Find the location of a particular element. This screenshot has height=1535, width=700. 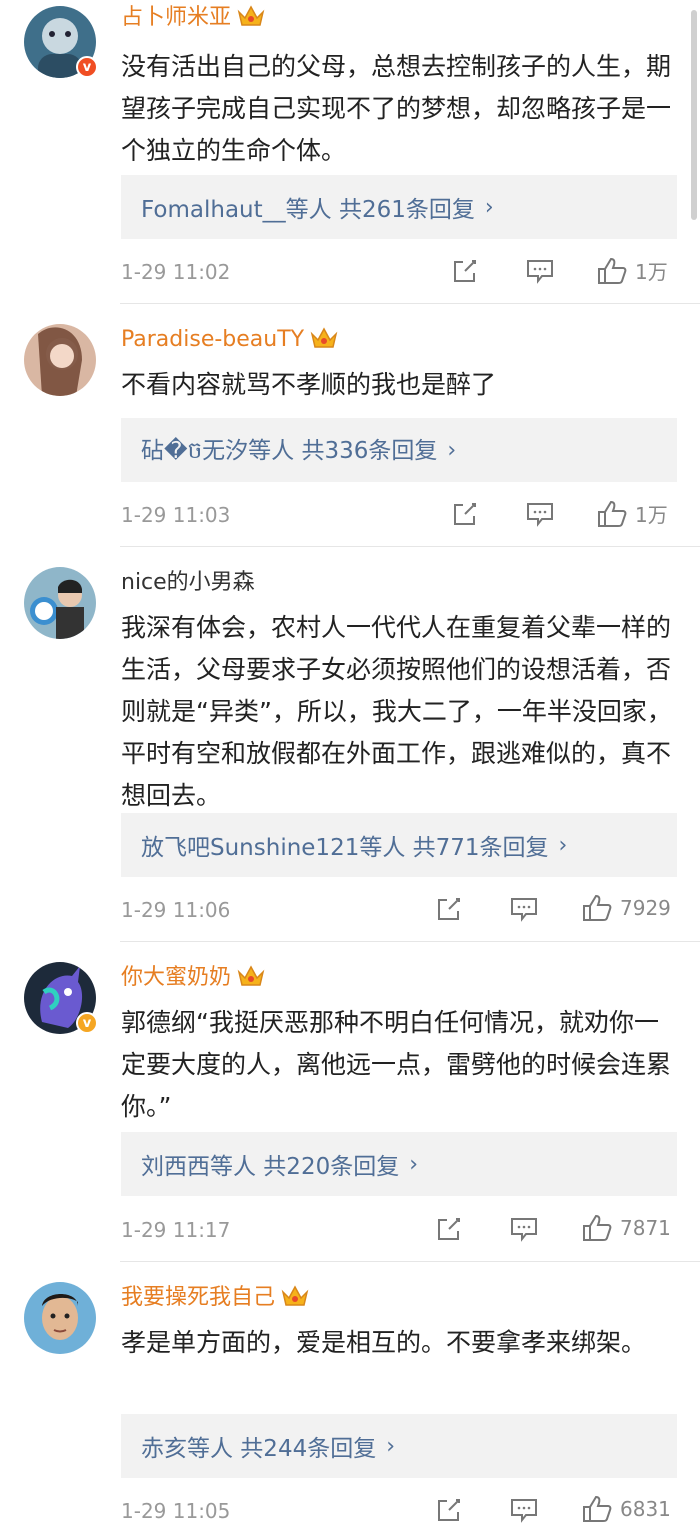

comment-text: 不看内容就骂不孝顺的我也是醉了 is located at coordinates (309, 384).